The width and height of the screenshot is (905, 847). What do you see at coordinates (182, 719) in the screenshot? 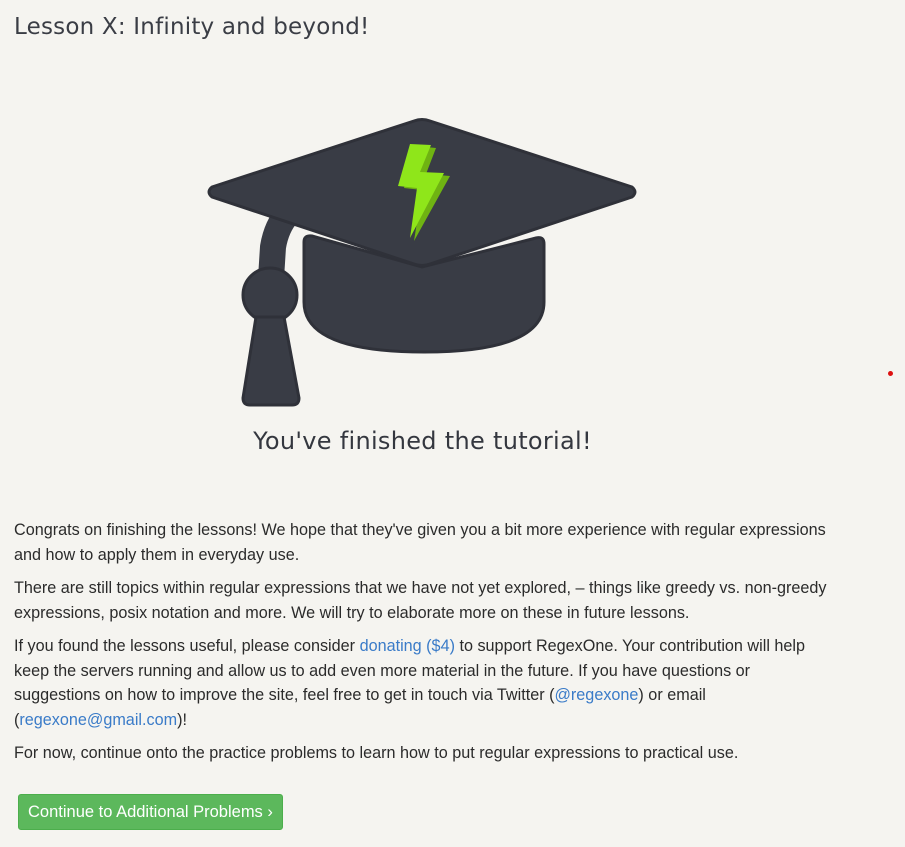
I see `support-text-4: )!` at bounding box center [182, 719].